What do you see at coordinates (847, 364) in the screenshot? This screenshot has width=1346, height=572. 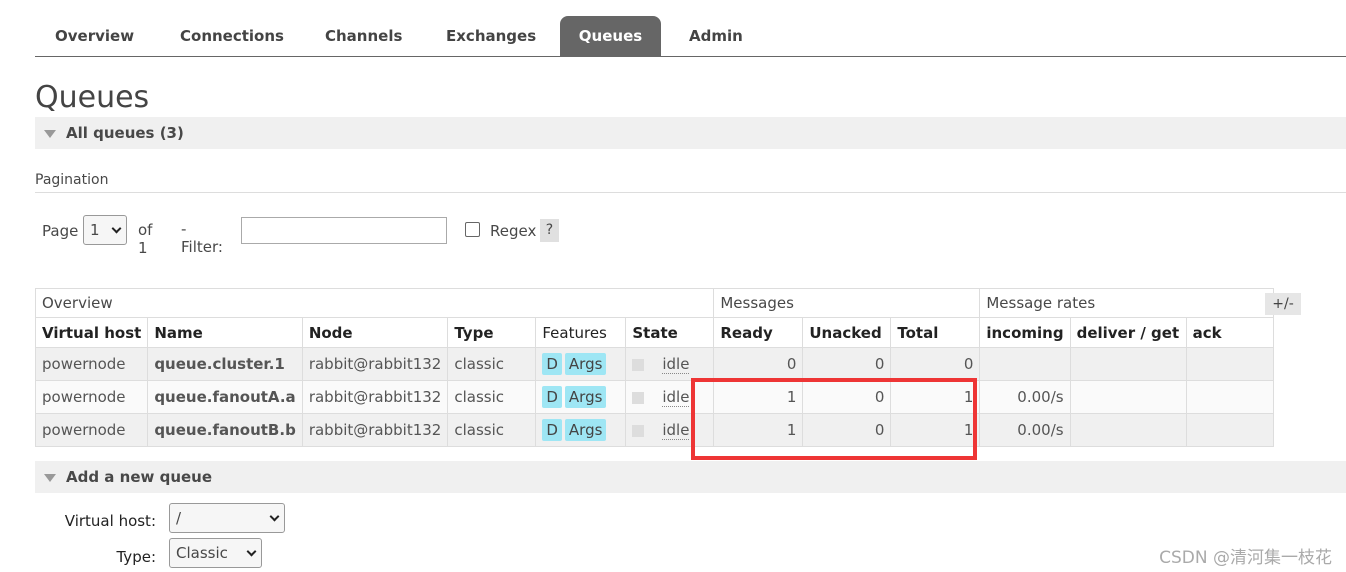 I see `row-unacked: 0` at bounding box center [847, 364].